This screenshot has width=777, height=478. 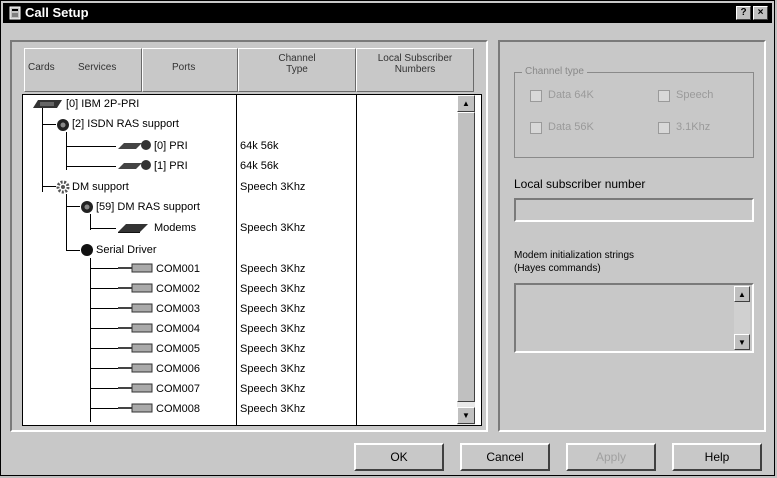 I want to click on channel-type-header: Channel Type, so click(x=297, y=70).